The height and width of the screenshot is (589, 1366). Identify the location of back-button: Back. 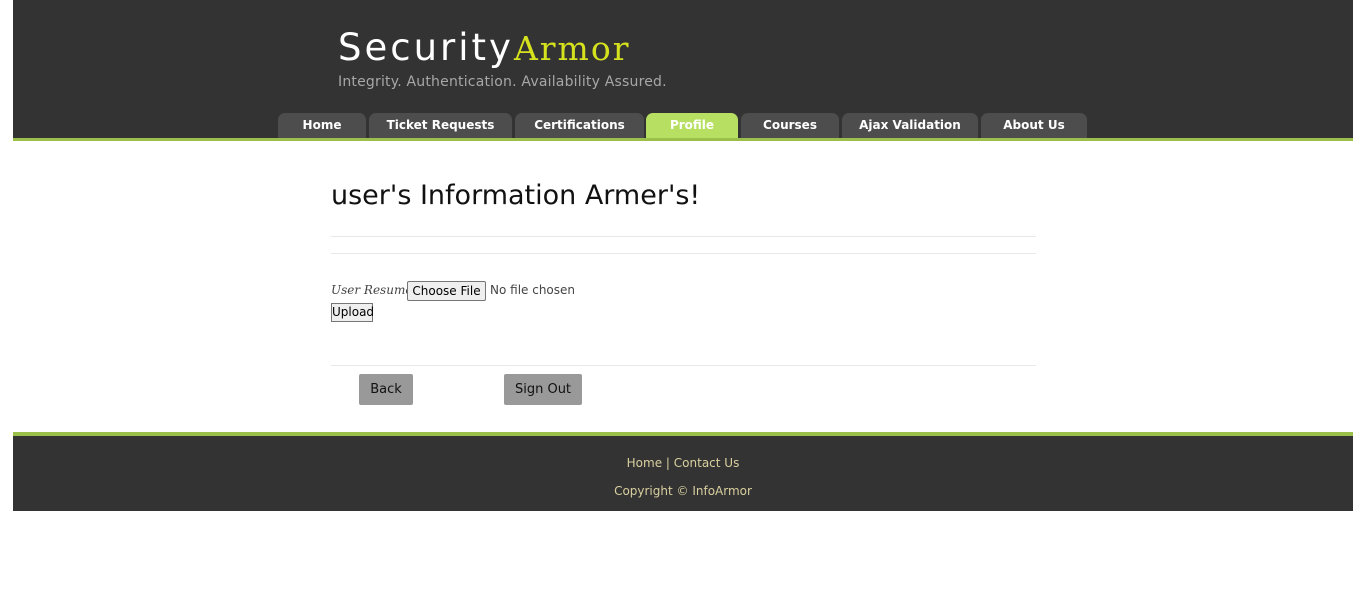
(386, 389).